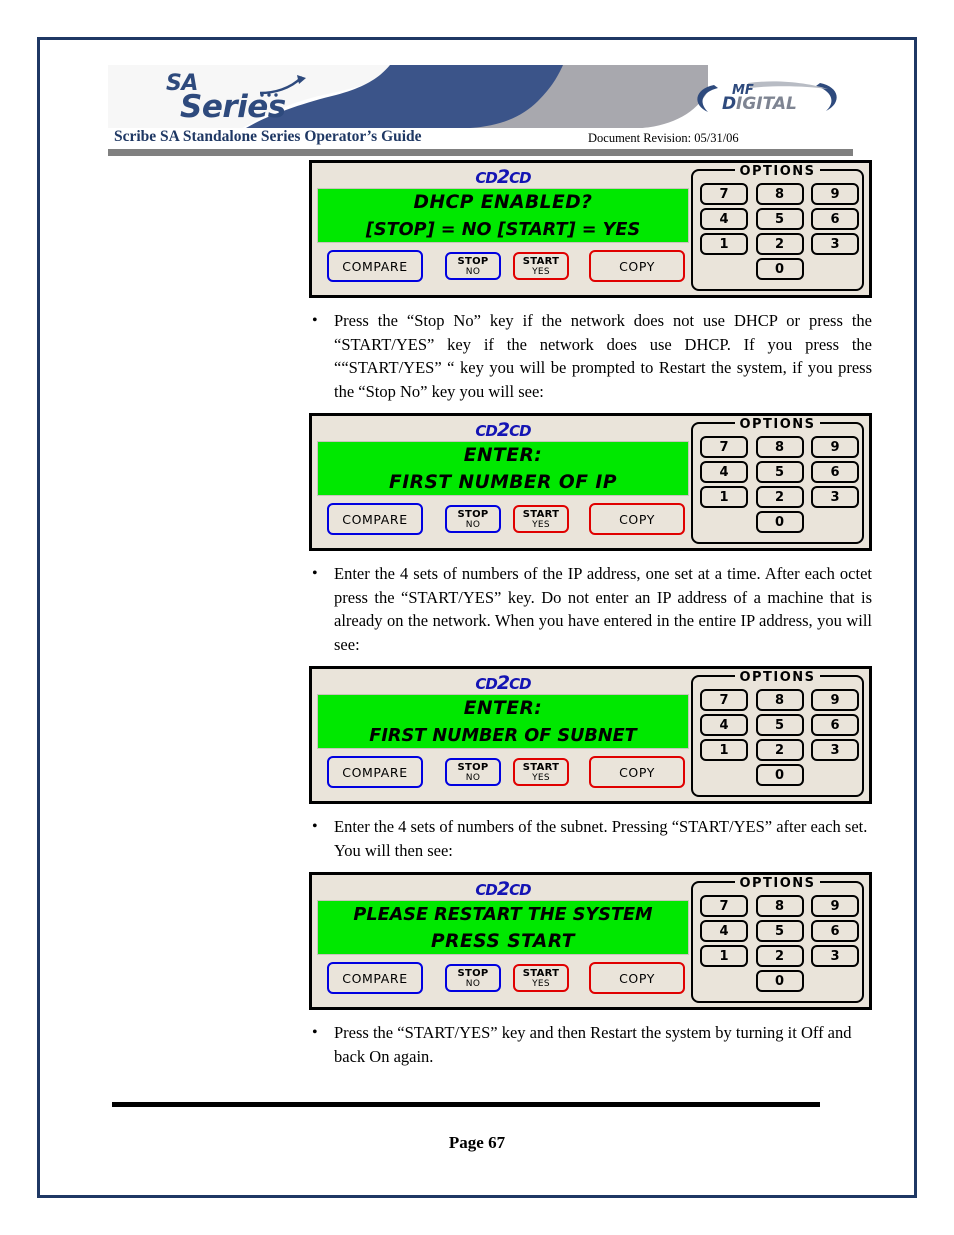 This screenshot has height=1235, width=954. I want to click on lcd-line-1: ENTER:, so click(503, 455).